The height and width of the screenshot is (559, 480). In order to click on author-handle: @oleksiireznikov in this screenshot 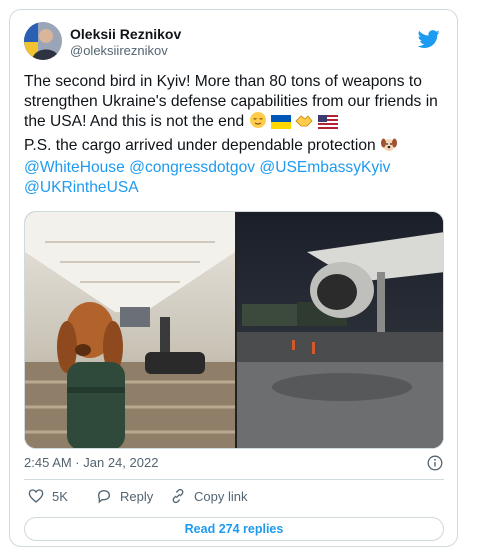, I will do `click(119, 50)`.